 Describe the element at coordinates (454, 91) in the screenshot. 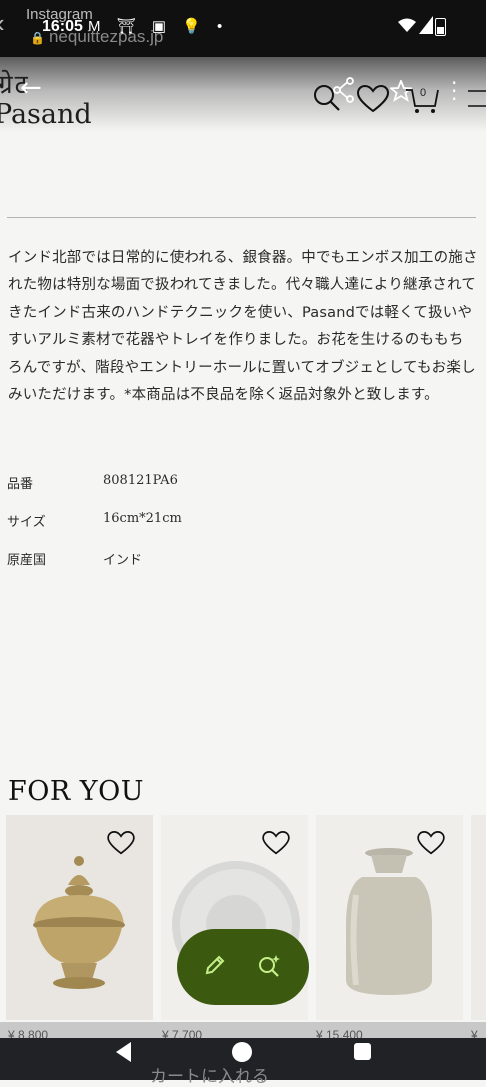

I see `more-menu-icon: · · ·` at that location.